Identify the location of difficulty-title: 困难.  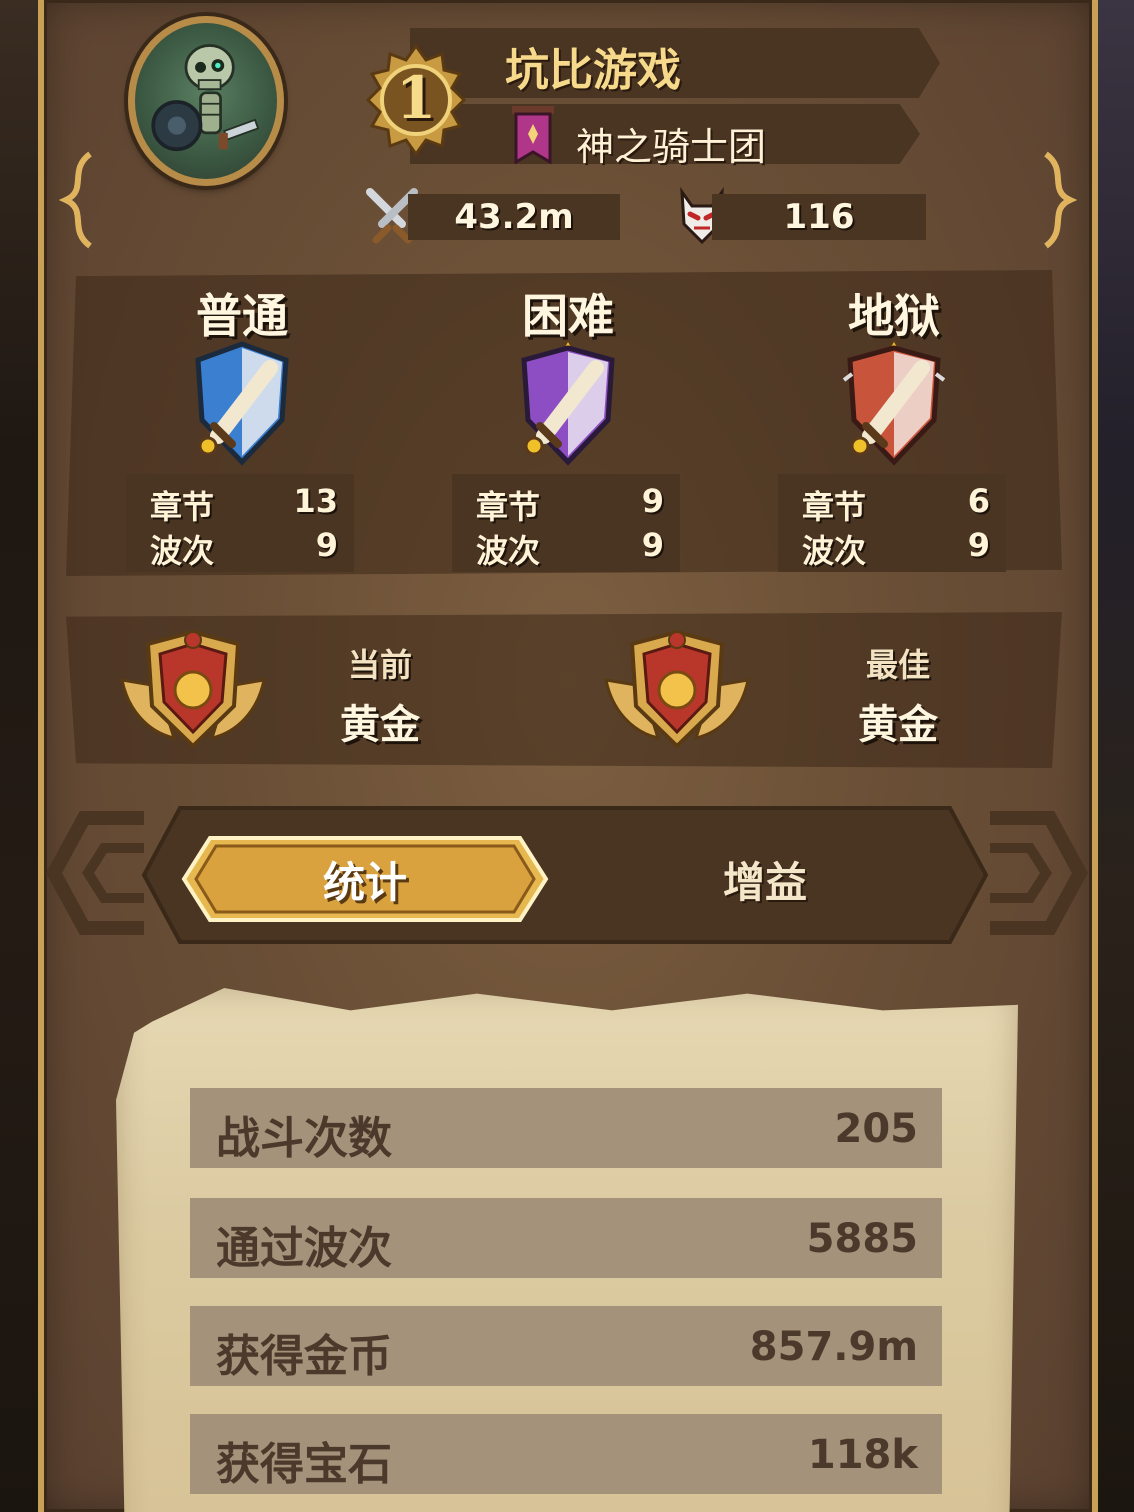
(568, 316).